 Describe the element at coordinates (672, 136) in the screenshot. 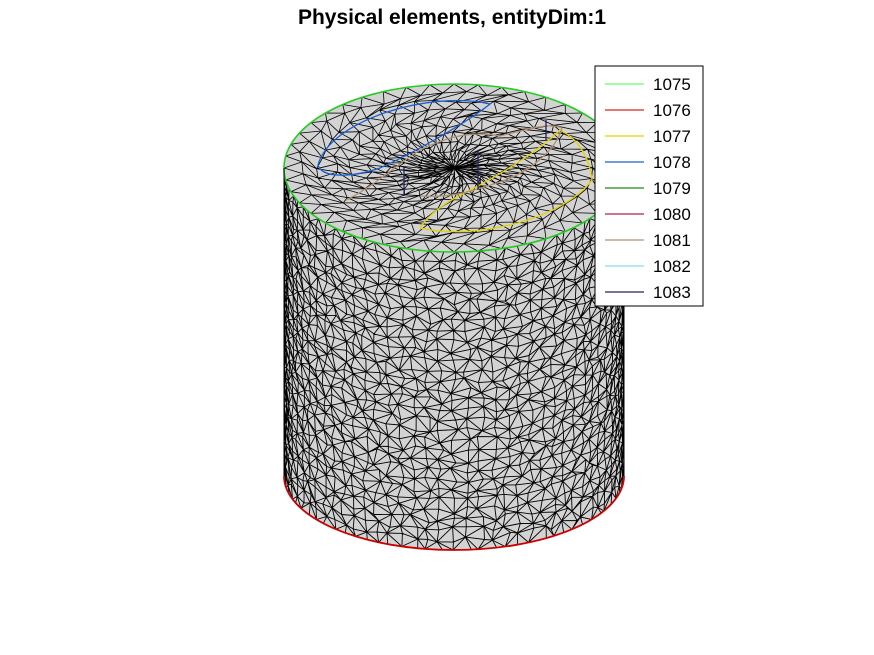

I see `legend-label: 1077` at that location.